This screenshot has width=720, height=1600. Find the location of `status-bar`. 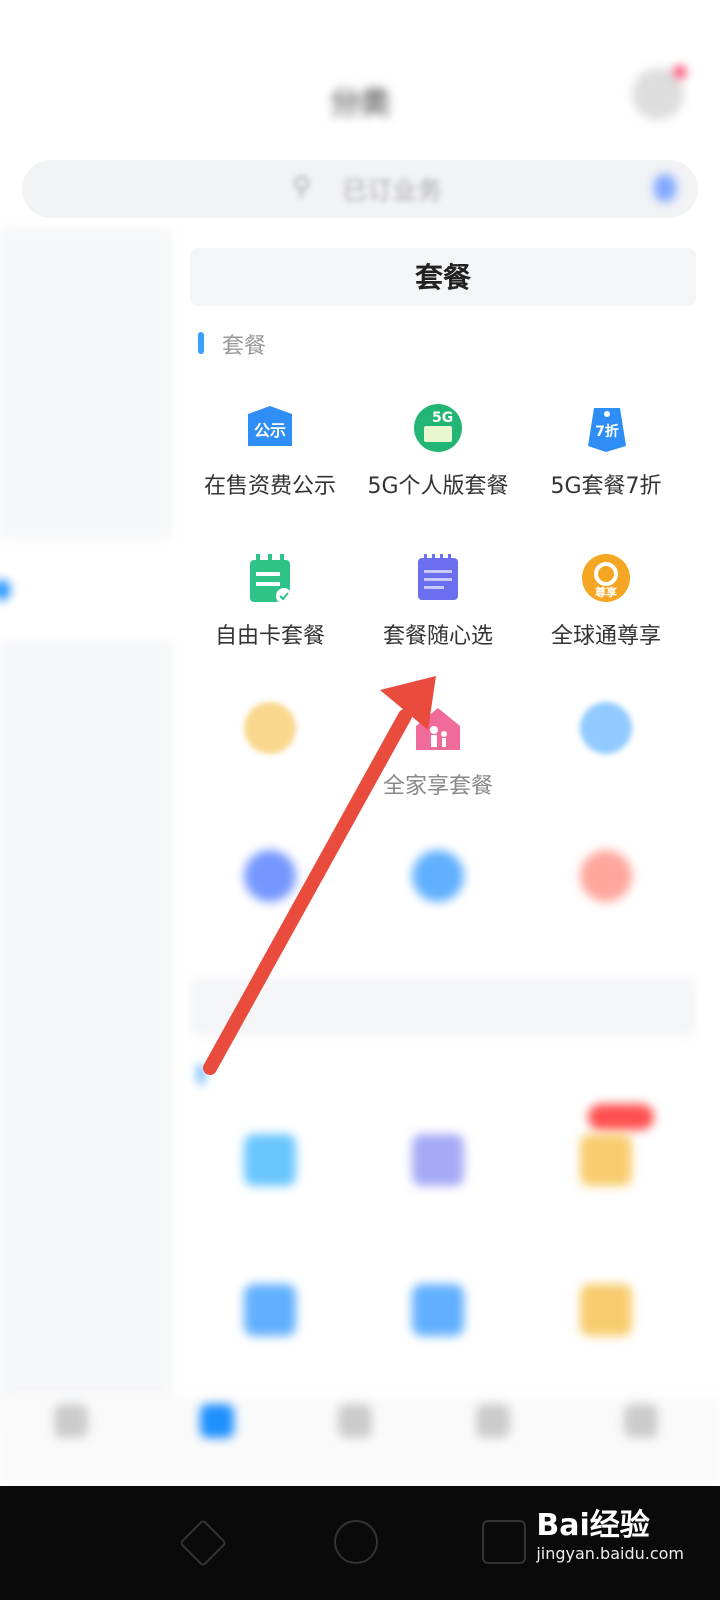

status-bar is located at coordinates (360, 25).